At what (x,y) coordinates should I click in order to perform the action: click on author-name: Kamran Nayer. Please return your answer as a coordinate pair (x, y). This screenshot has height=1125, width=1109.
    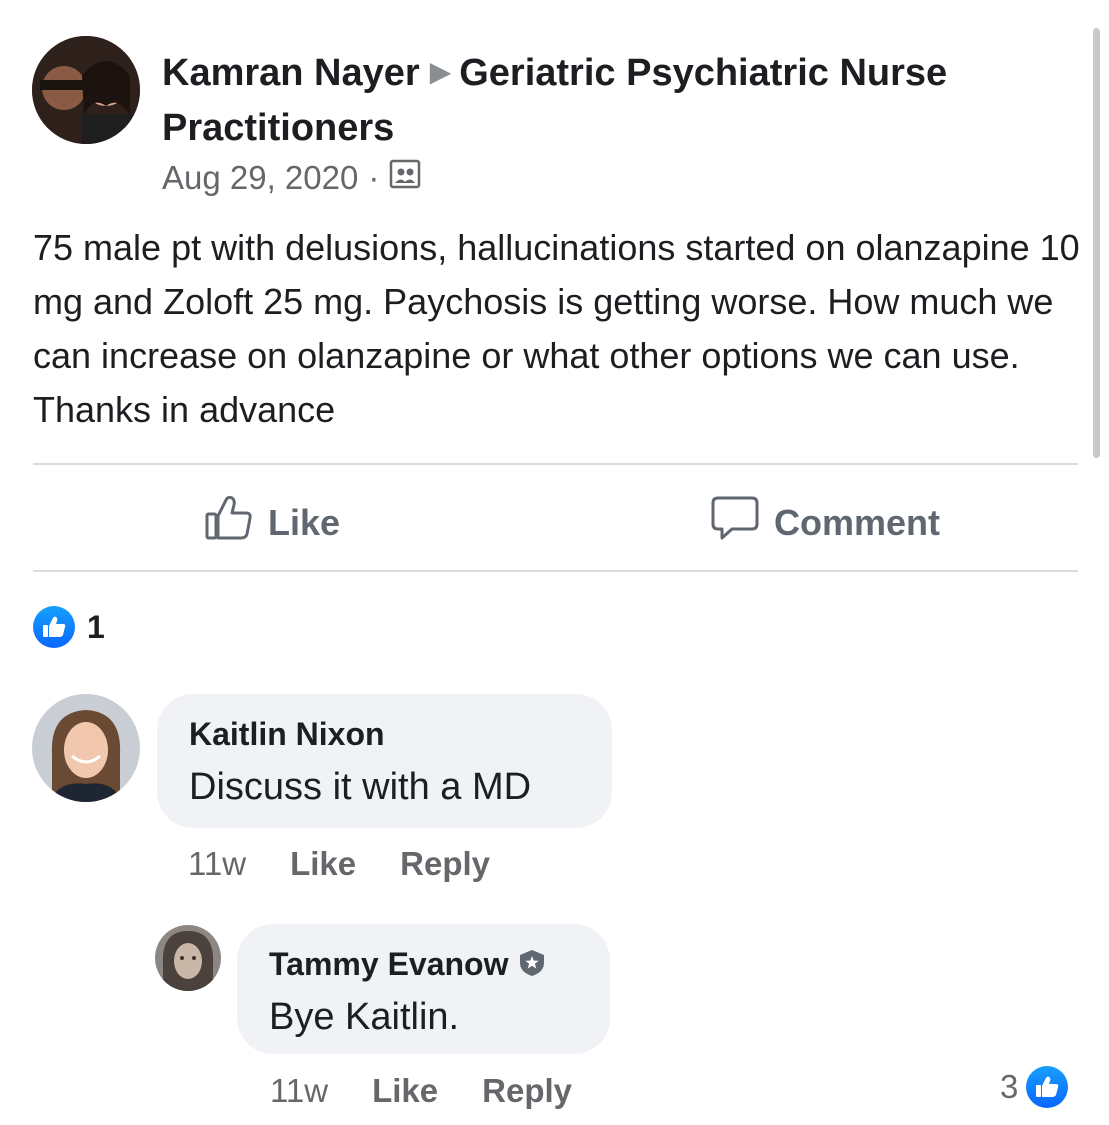
    Looking at the image, I should click on (291, 73).